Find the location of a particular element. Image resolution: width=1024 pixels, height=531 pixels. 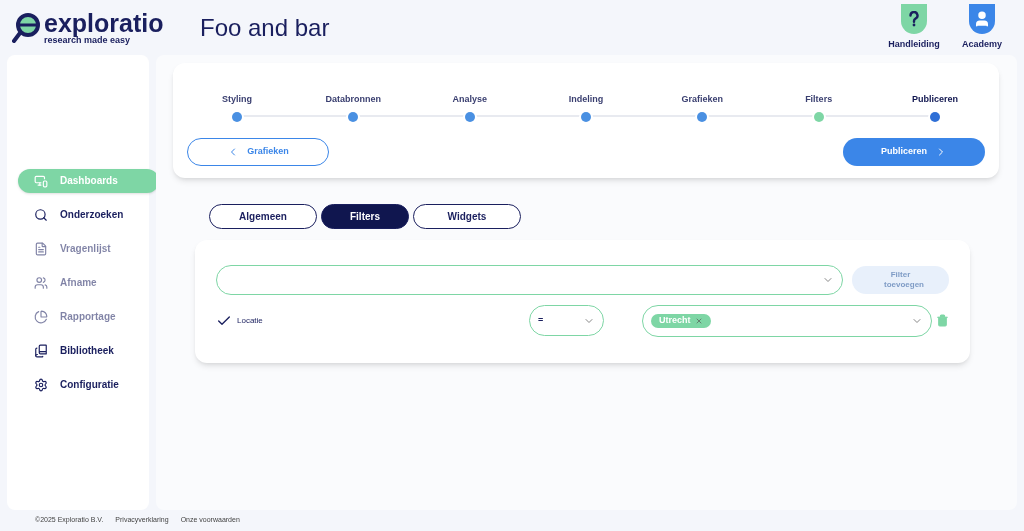

page-title: Foo and bar is located at coordinates (265, 27).